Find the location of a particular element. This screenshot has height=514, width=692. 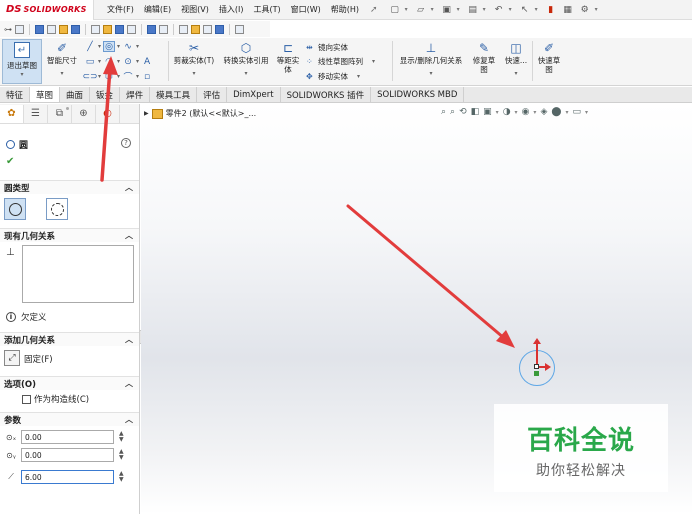

menu-file: 文件(F) is located at coordinates (120, 9).